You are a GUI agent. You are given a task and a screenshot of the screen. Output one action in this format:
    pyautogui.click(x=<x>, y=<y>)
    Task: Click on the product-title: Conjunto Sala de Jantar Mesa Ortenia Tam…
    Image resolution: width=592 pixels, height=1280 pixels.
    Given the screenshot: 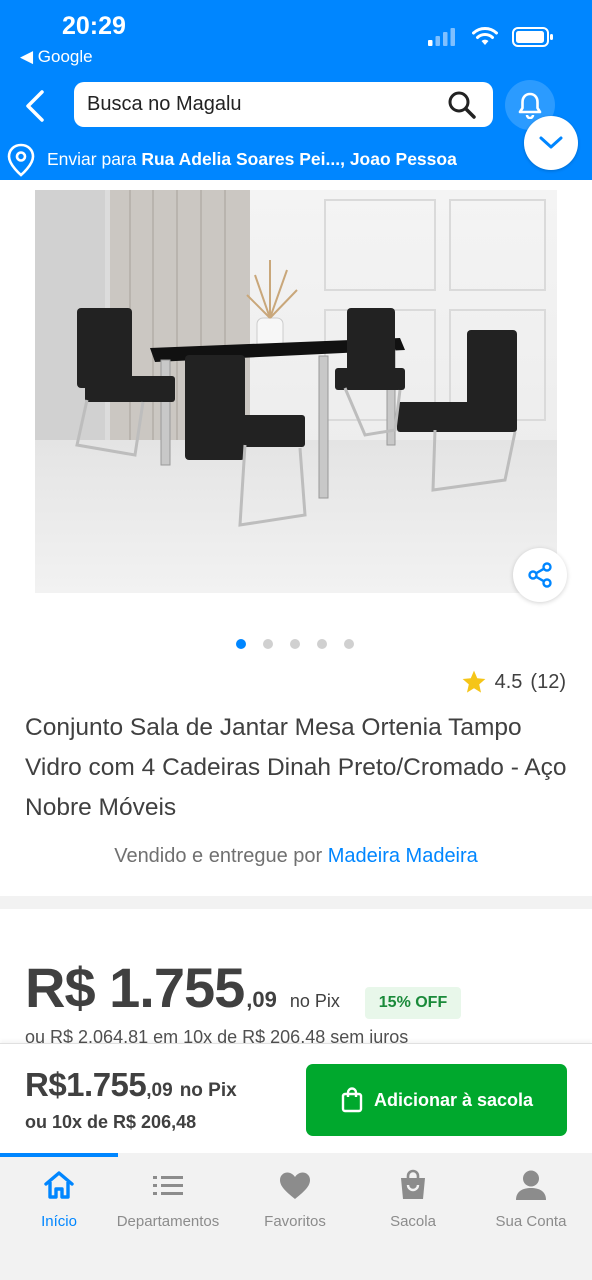 What is the action you would take?
    pyautogui.click(x=296, y=767)
    